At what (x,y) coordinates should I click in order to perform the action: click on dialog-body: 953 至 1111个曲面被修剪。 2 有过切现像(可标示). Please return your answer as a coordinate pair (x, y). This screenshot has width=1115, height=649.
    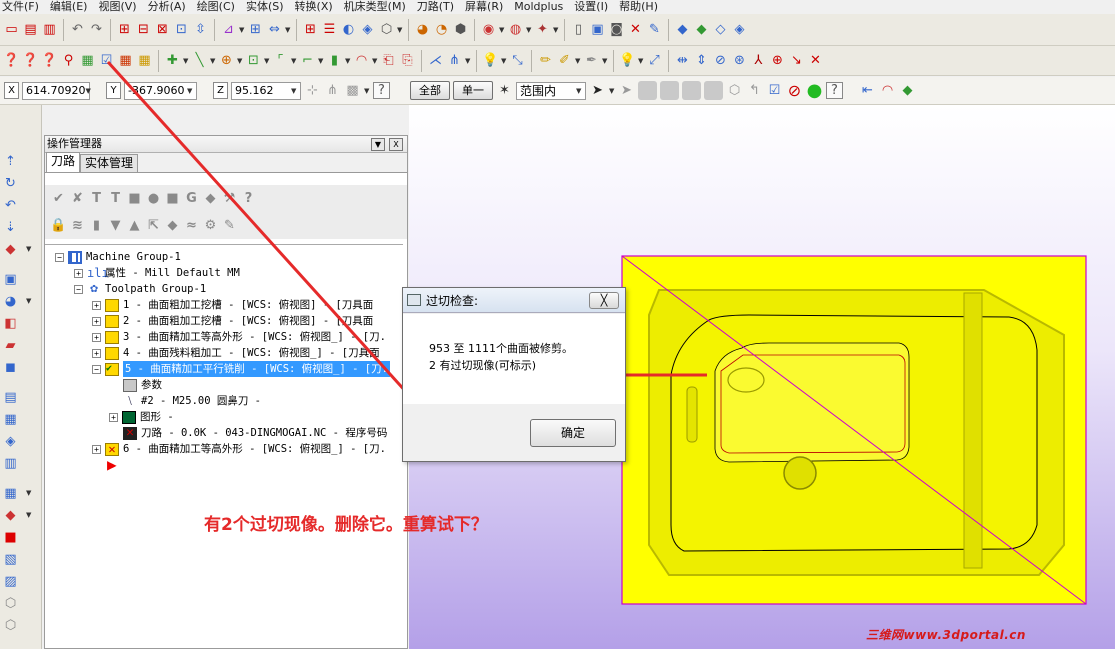
    Looking at the image, I should click on (514, 359).